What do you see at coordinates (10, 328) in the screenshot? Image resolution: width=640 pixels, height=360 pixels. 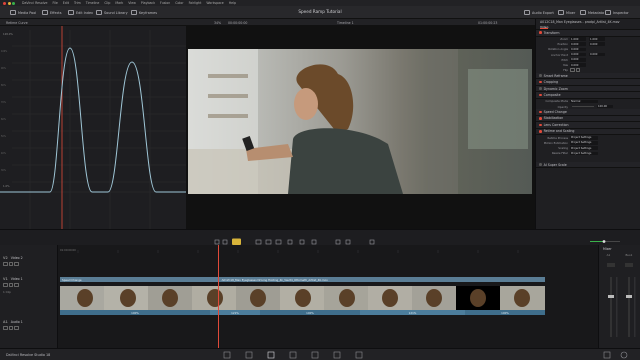 I see `solo-icon` at bounding box center [10, 328].